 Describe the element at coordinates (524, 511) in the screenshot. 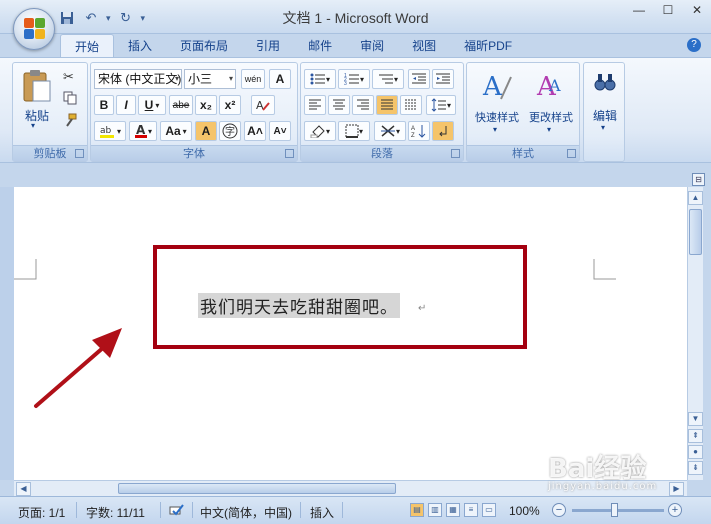

I see `zoom-level: 100%` at that location.